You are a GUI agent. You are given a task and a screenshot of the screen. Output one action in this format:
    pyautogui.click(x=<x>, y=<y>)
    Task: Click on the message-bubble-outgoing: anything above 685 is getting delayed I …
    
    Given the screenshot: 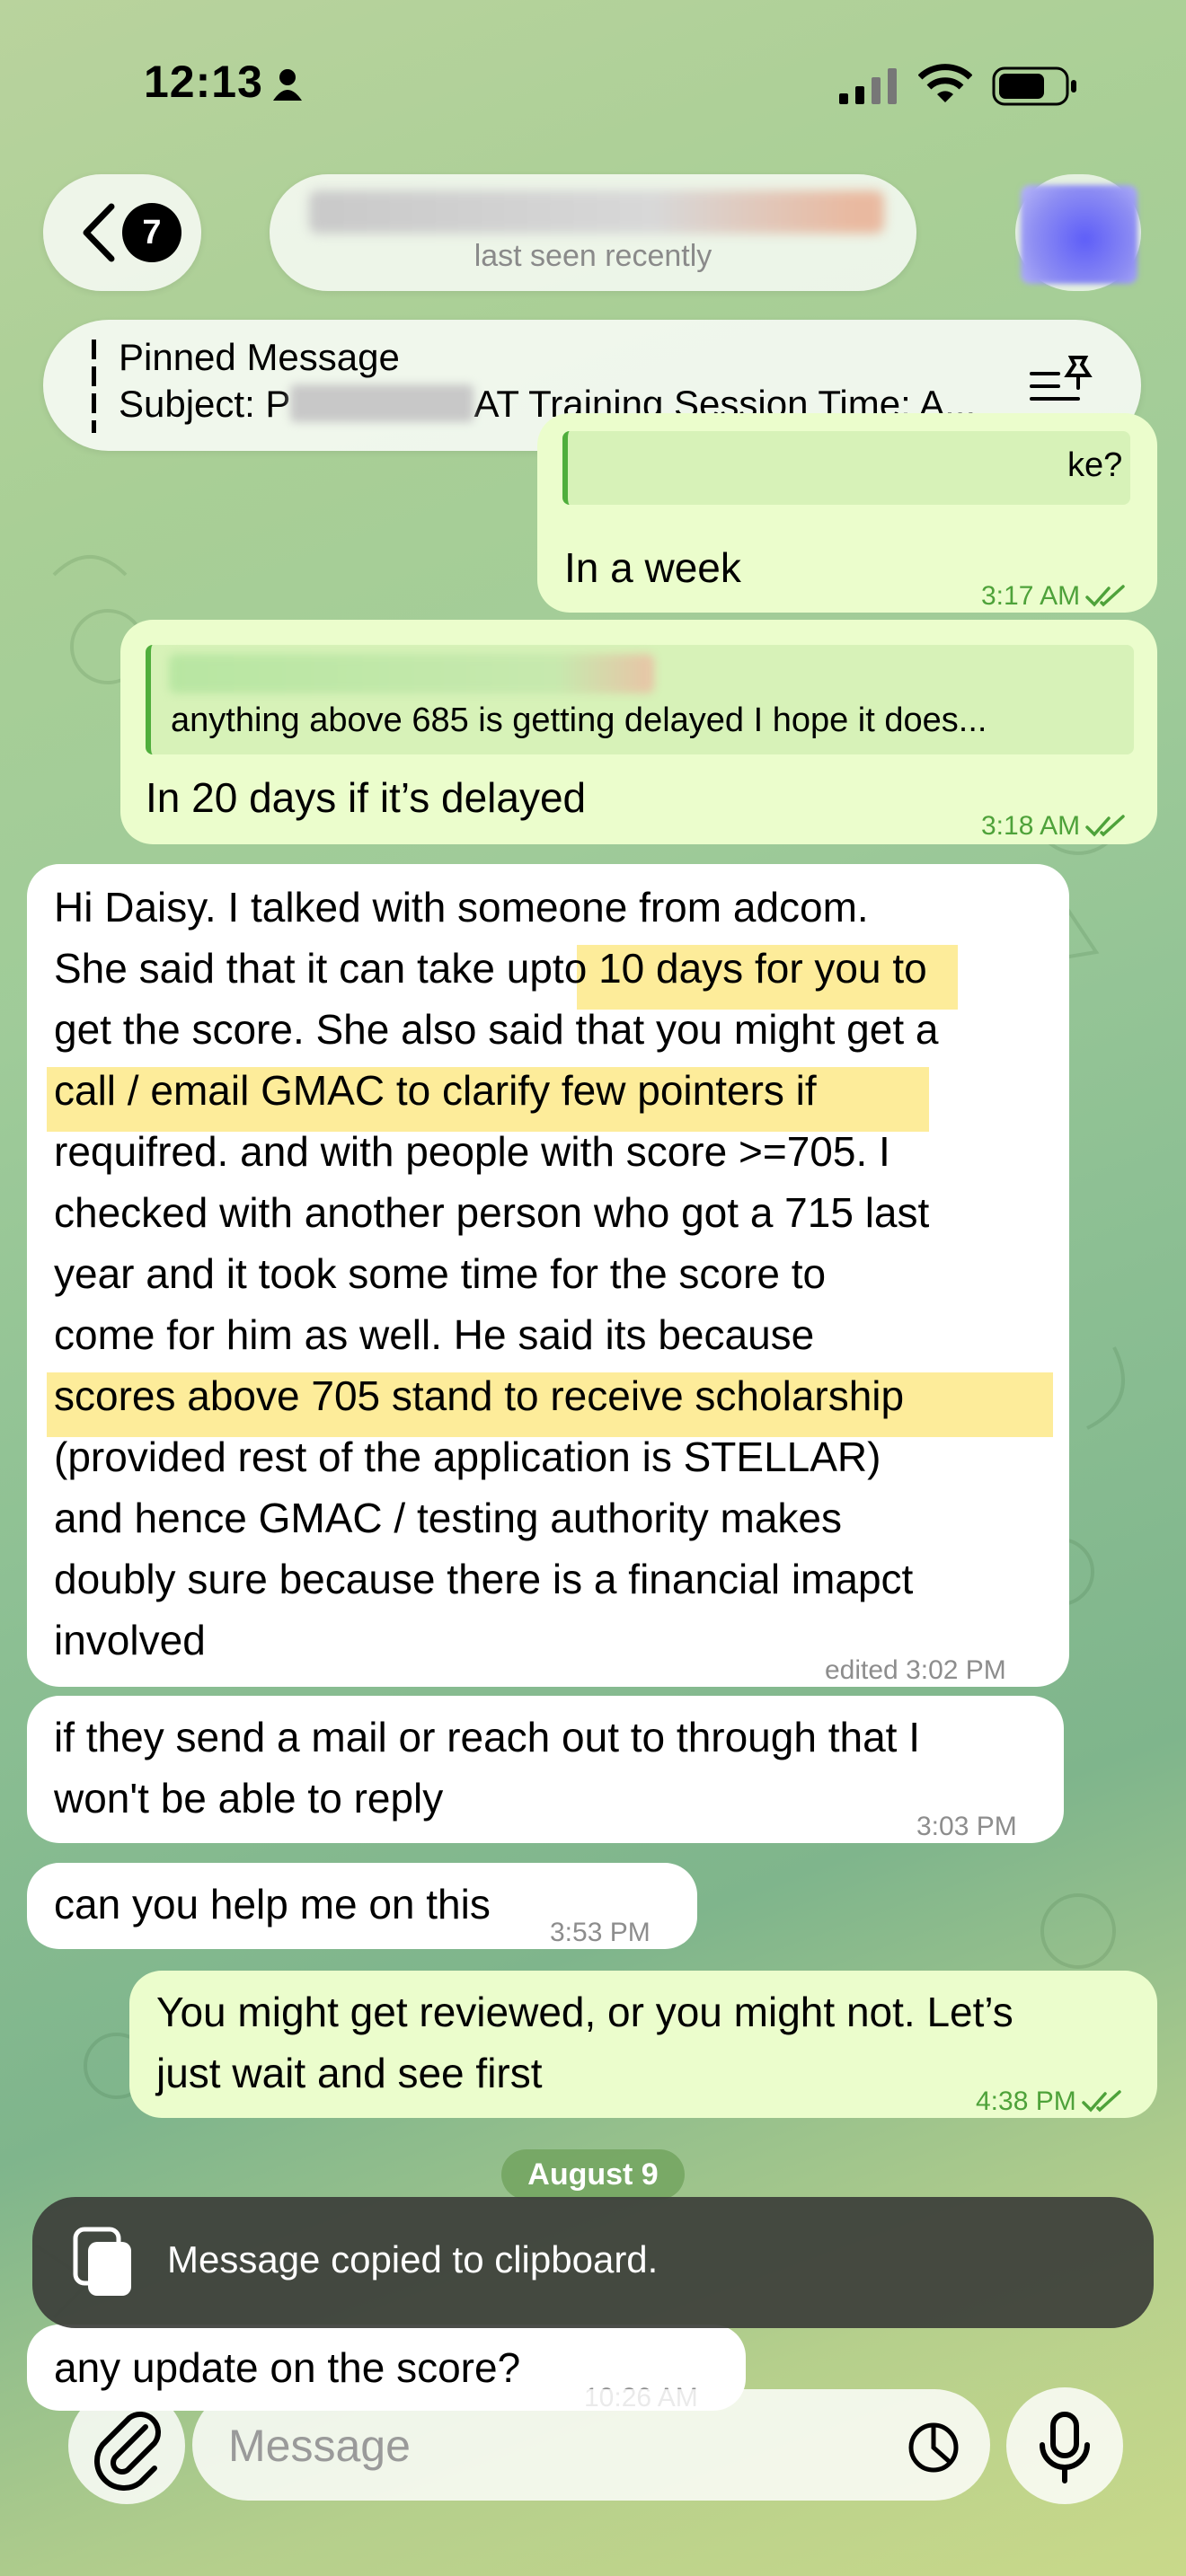 What is the action you would take?
    pyautogui.click(x=638, y=732)
    